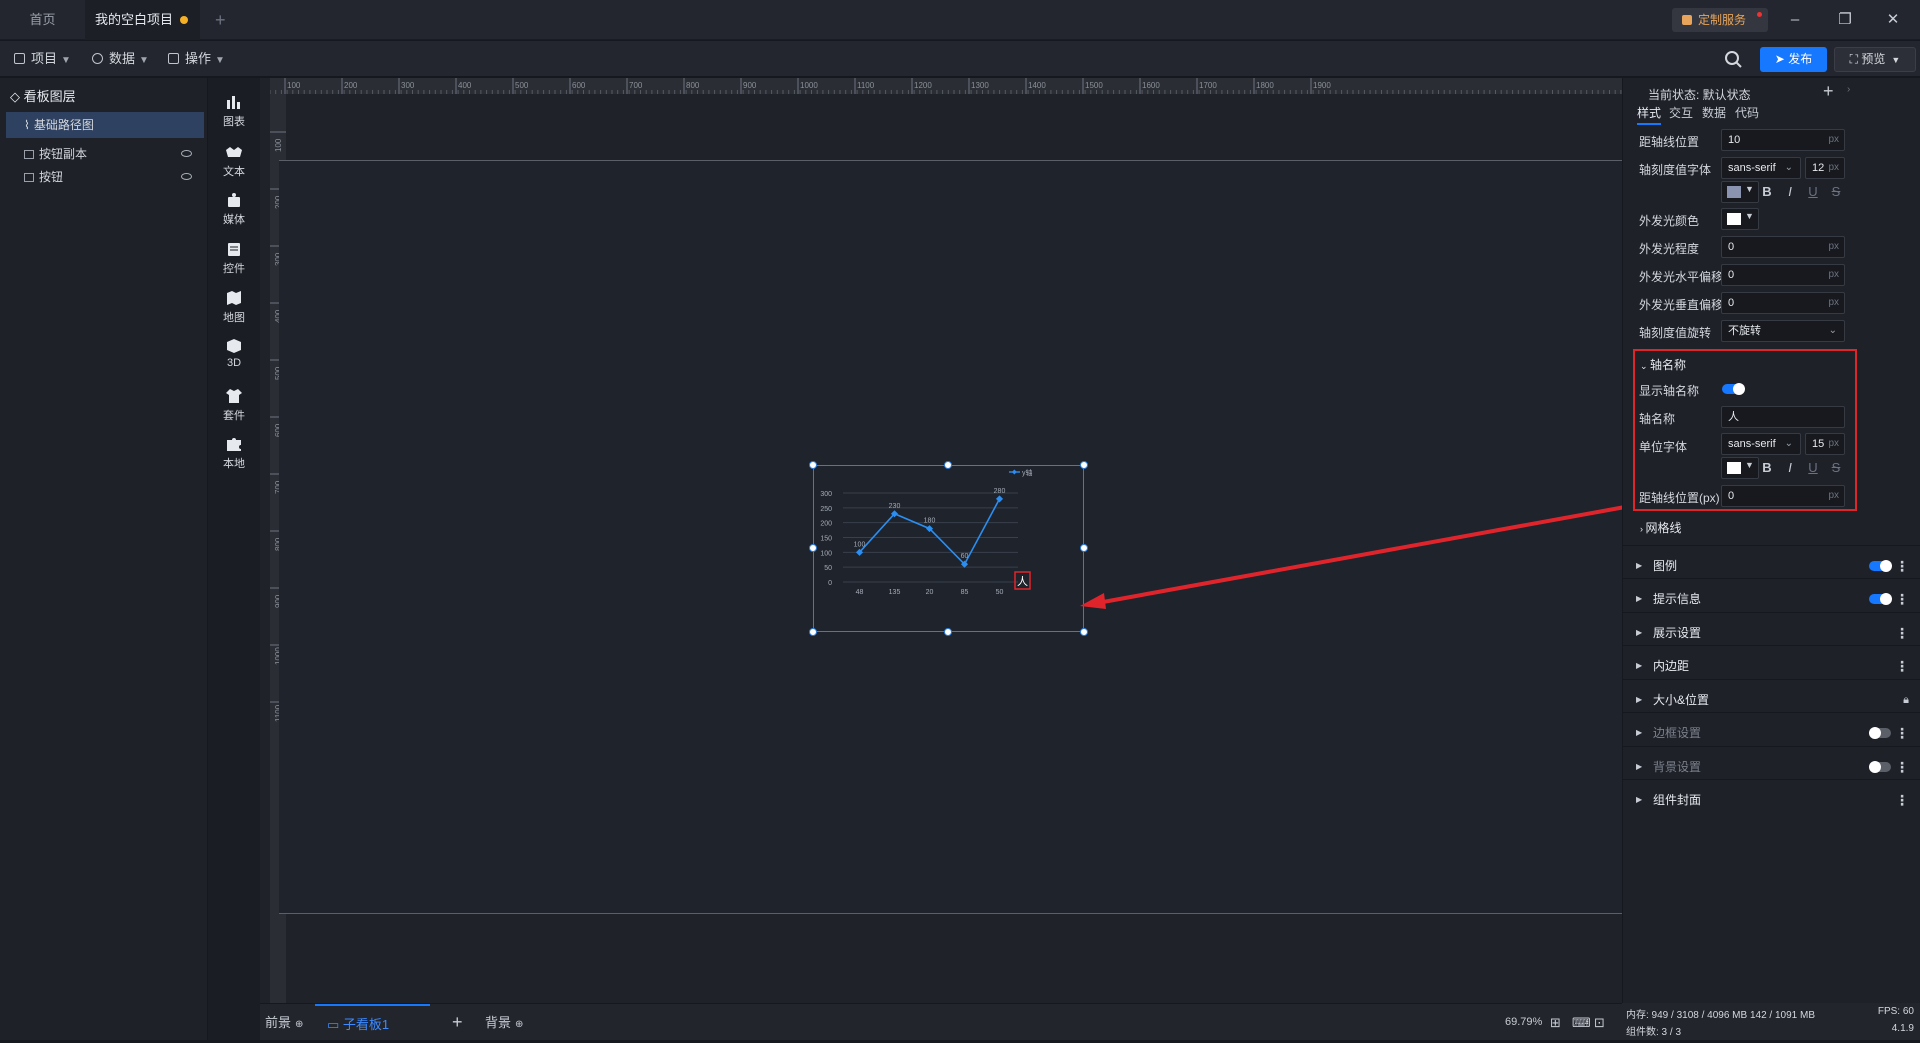  I want to click on show-axis-name-toggle, so click(1733, 389).